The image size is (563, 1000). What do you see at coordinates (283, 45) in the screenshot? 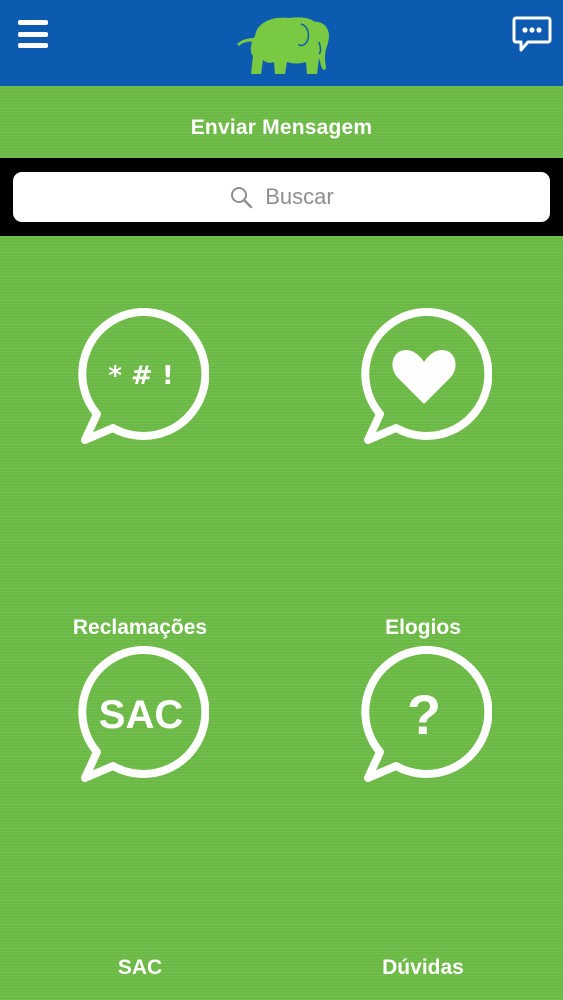
I see `elephant-logo` at bounding box center [283, 45].